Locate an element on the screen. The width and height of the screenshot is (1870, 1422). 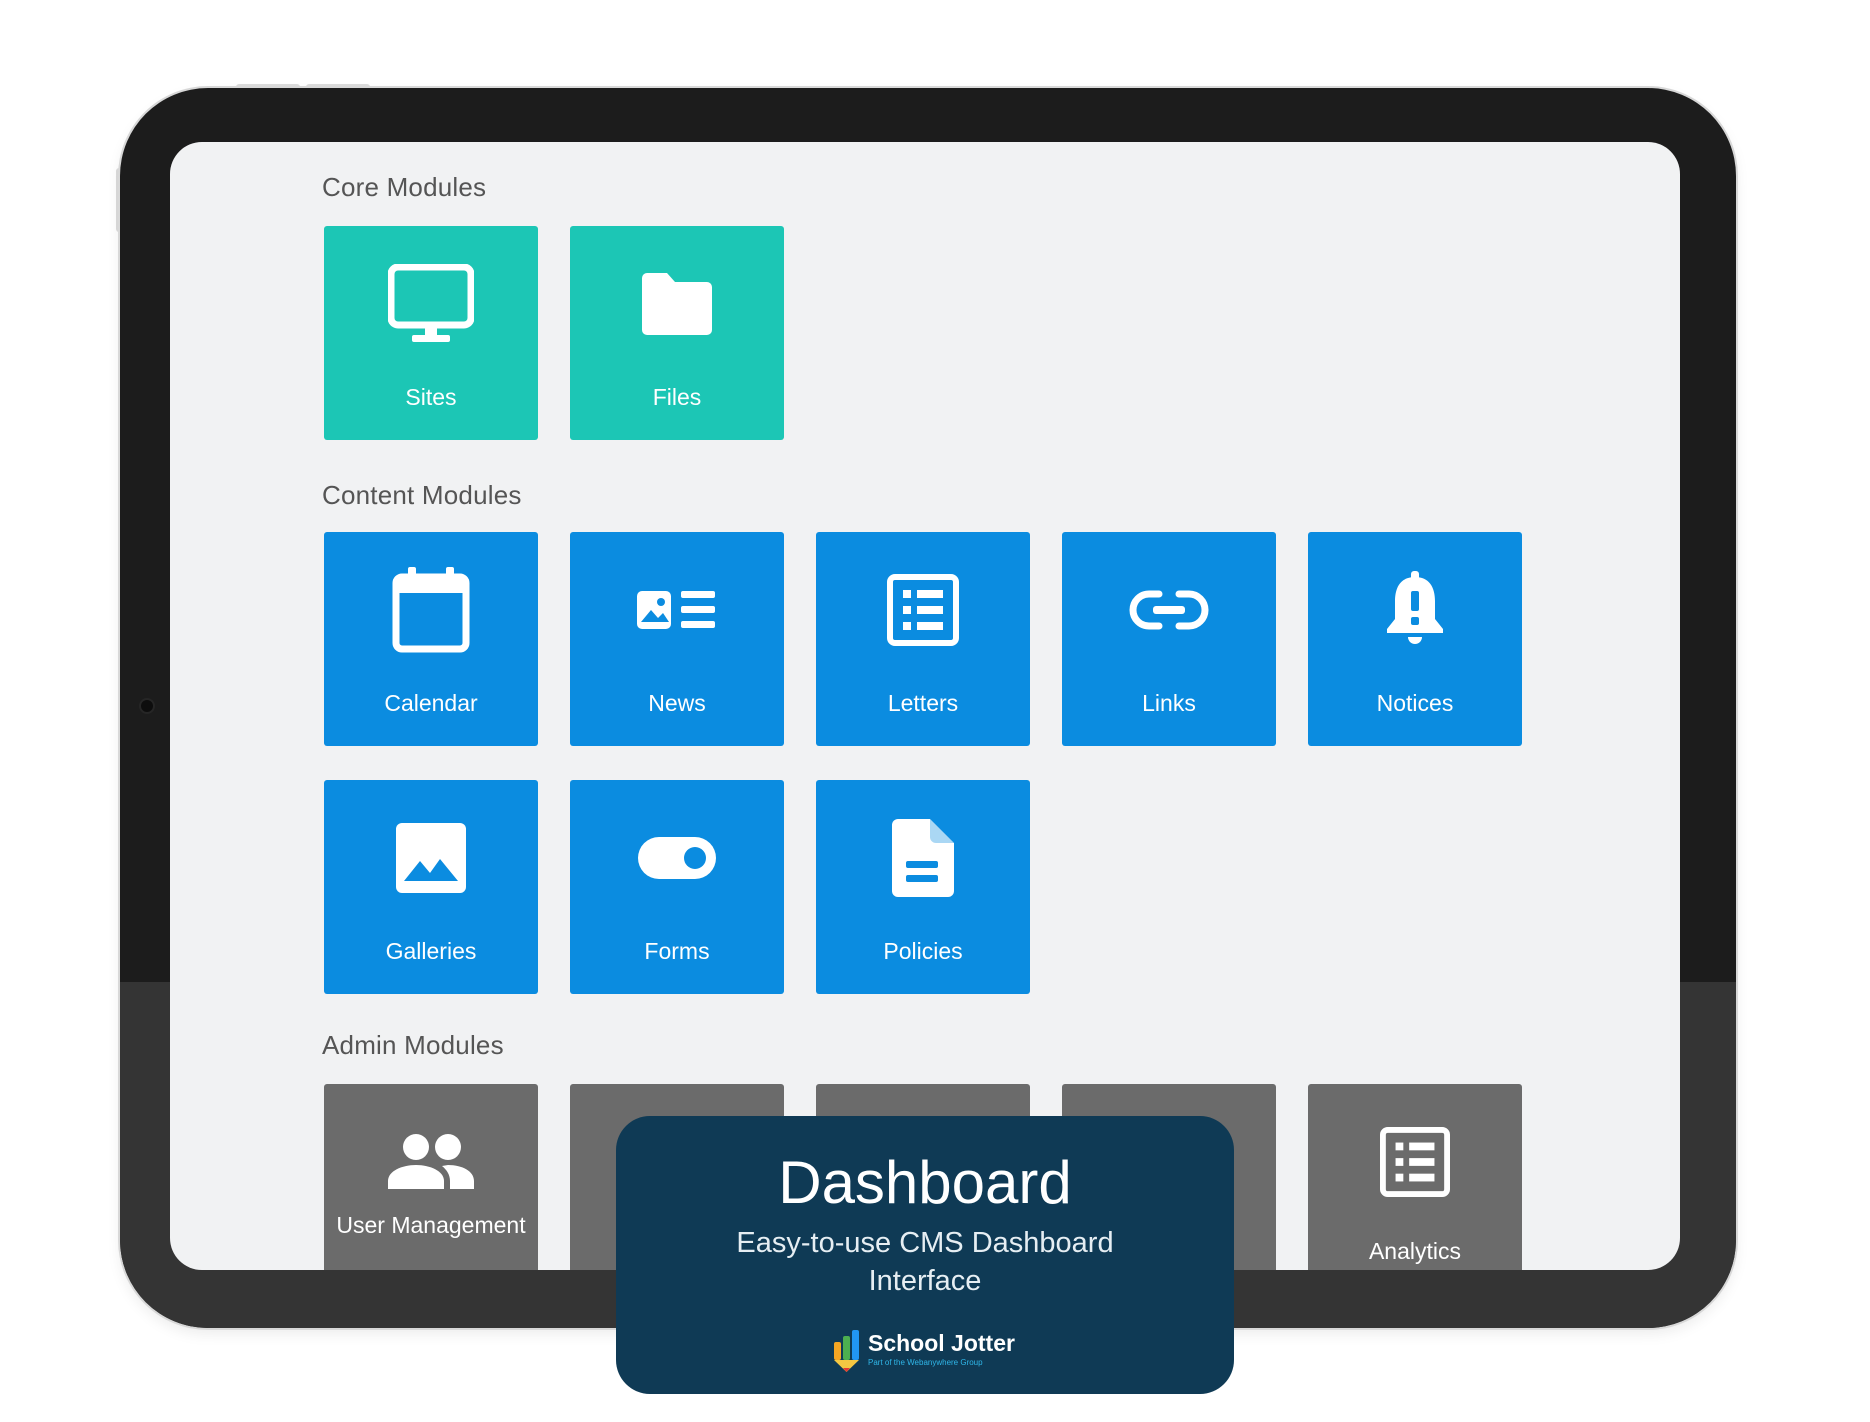
tile-forms: Forms is located at coordinates (677, 887).